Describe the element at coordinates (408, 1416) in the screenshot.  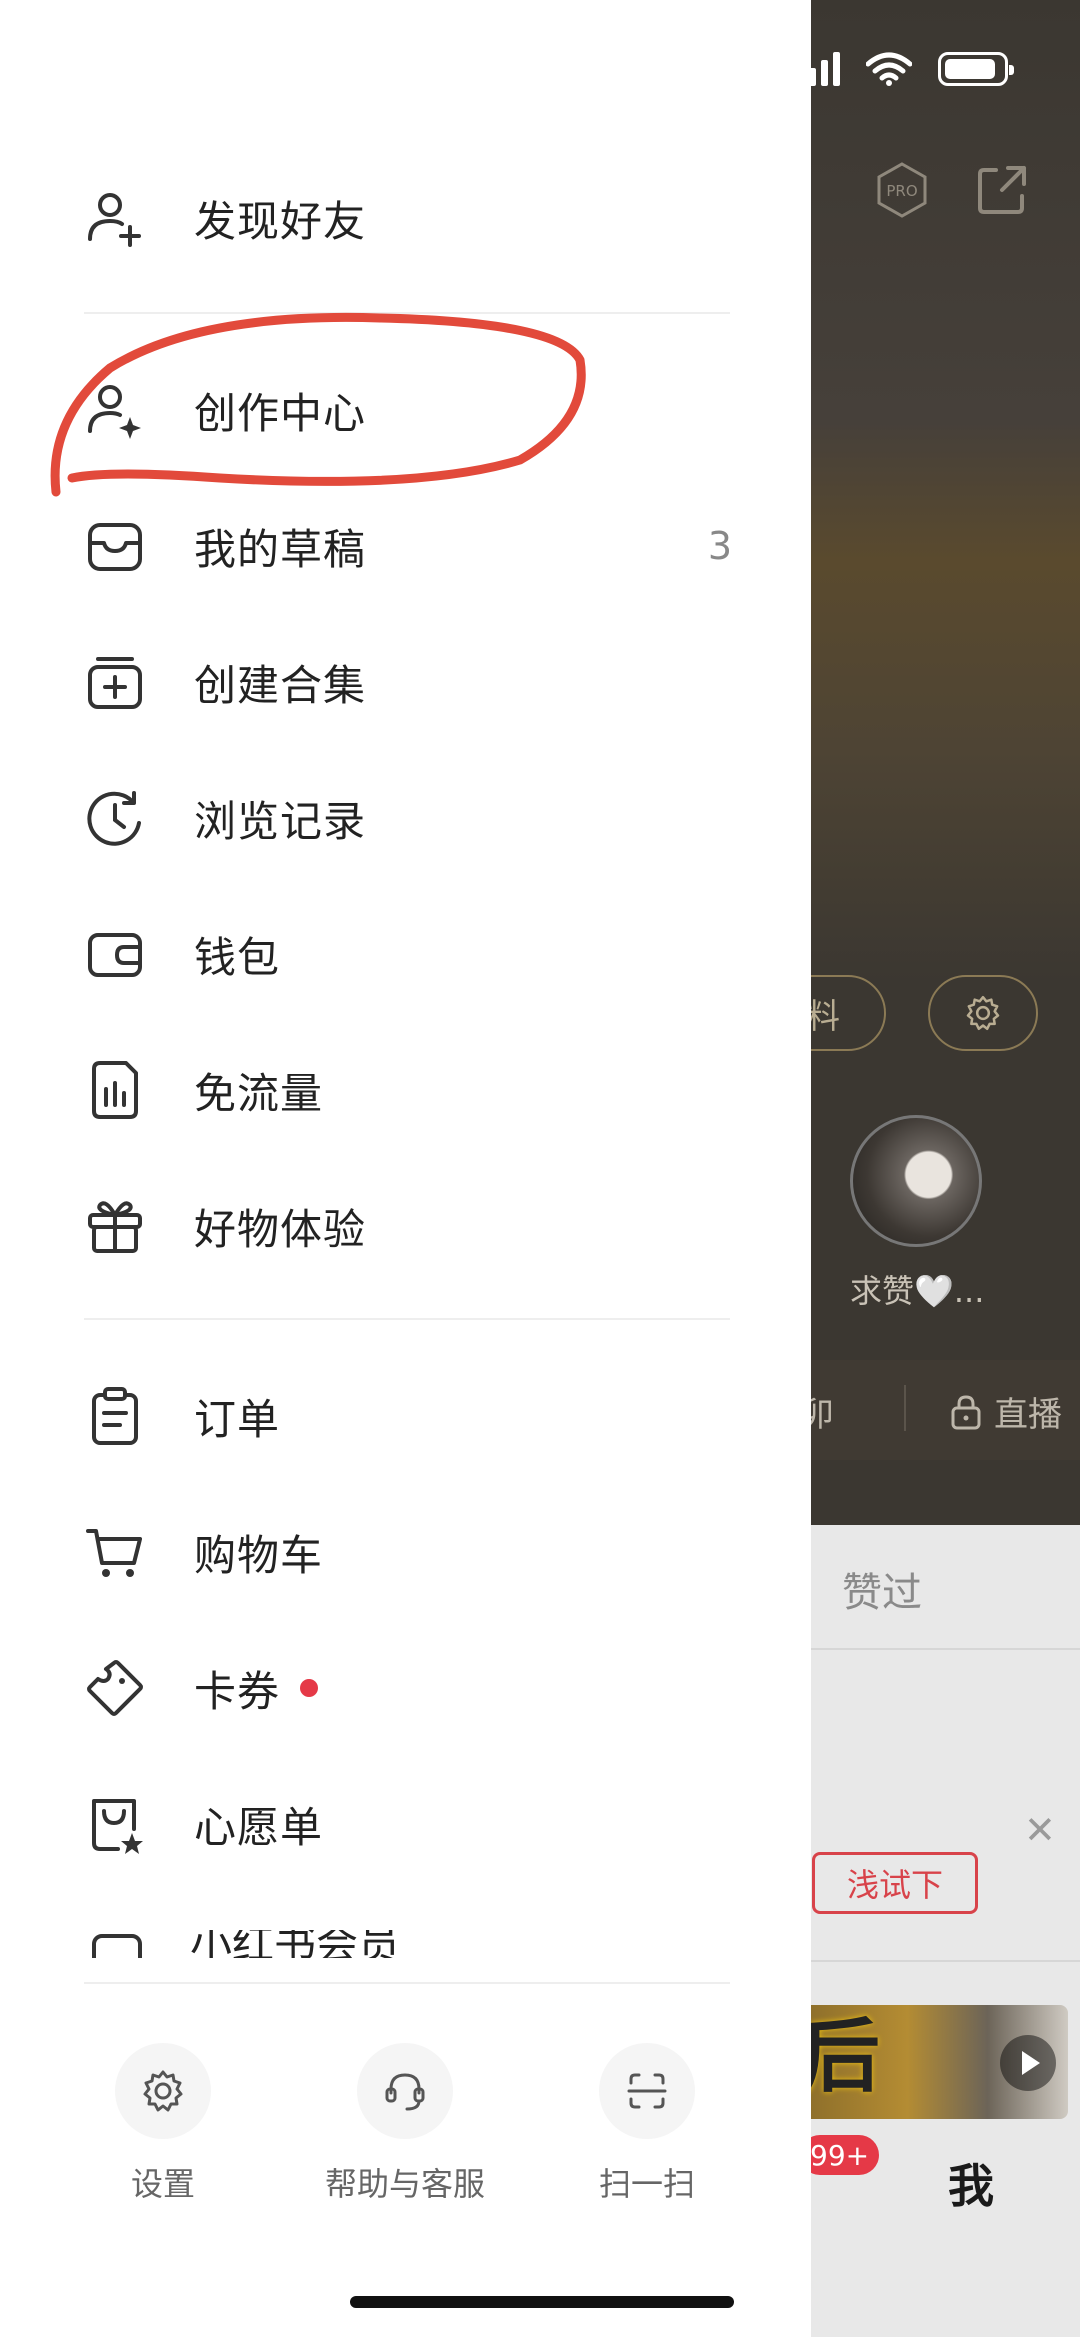
I see `menu-item-orders: 订单` at that location.